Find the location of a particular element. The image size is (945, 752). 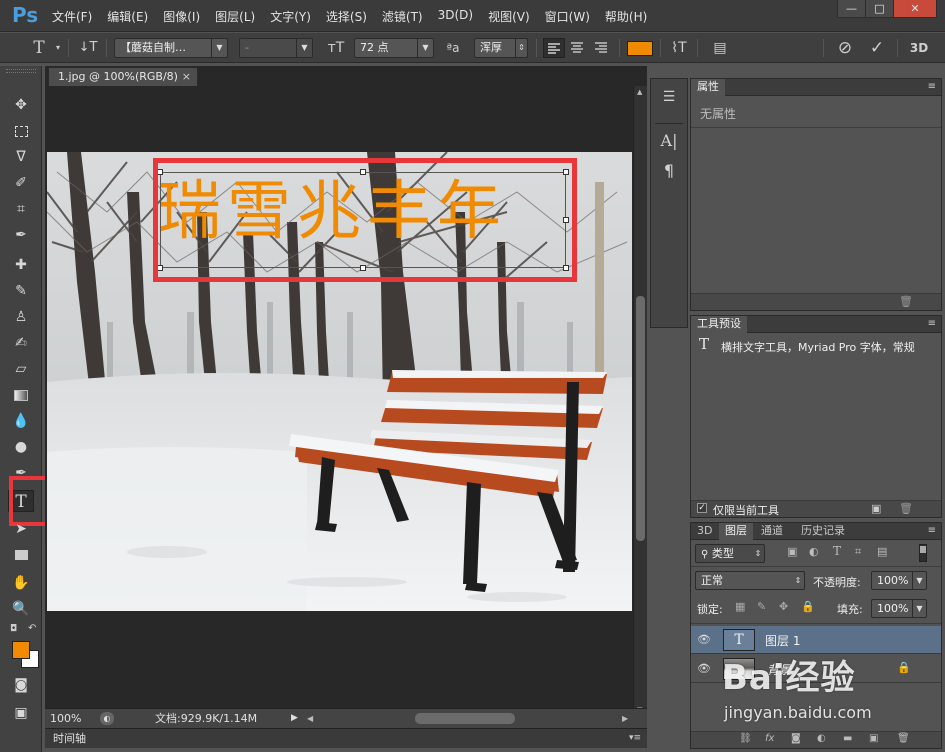

filter-shape-icon: ⌗ is located at coordinates (858, 552).